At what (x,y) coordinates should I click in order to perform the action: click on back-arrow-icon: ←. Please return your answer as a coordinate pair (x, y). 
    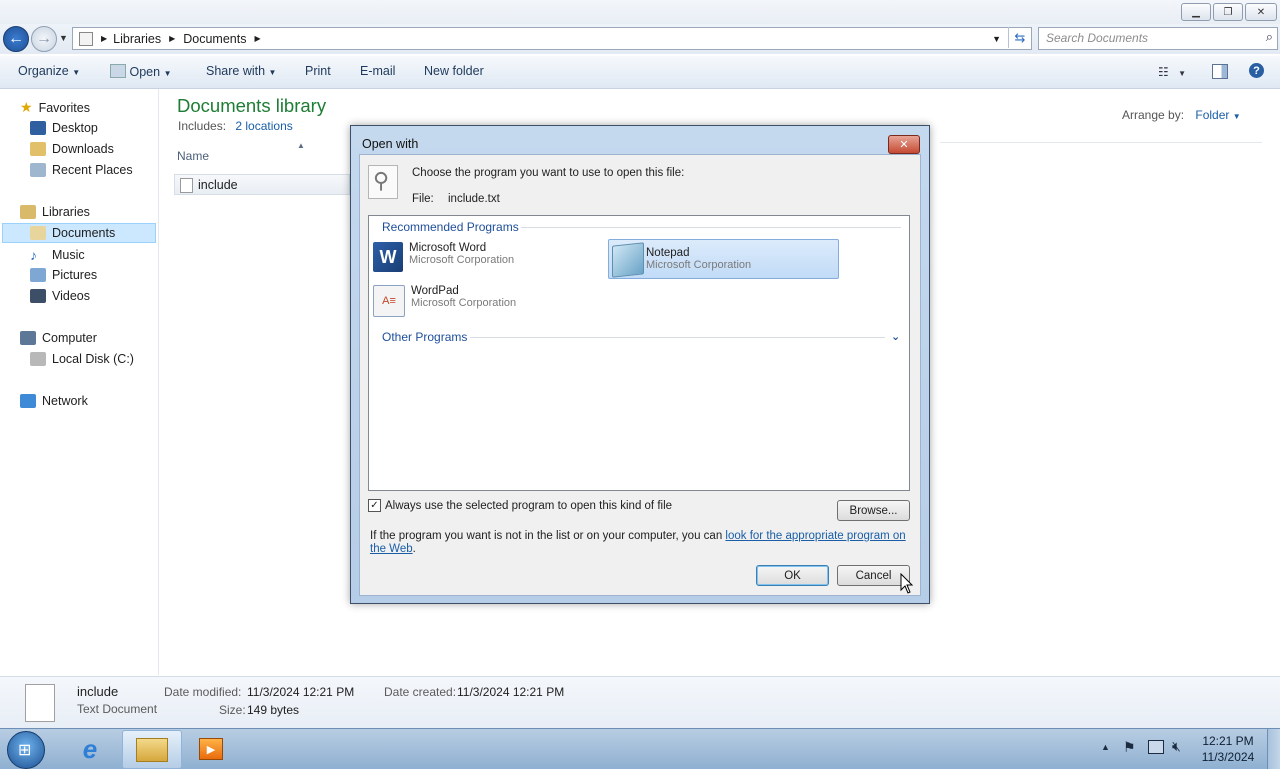
    Looking at the image, I should click on (16, 38).